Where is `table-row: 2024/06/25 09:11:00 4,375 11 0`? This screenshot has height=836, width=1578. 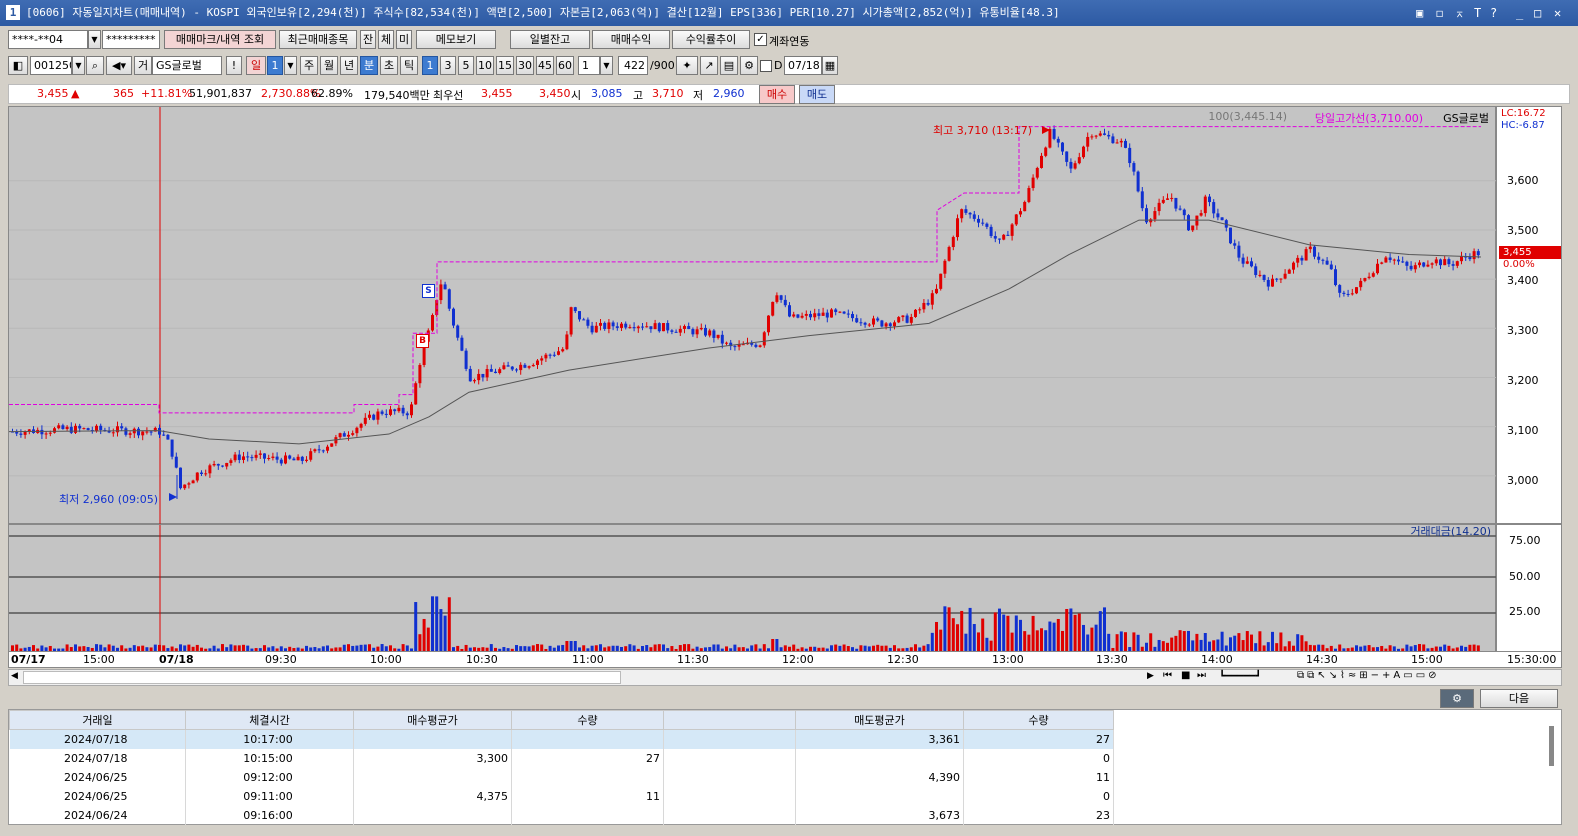 table-row: 2024/06/25 09:11:00 4,375 11 0 is located at coordinates (561, 796).